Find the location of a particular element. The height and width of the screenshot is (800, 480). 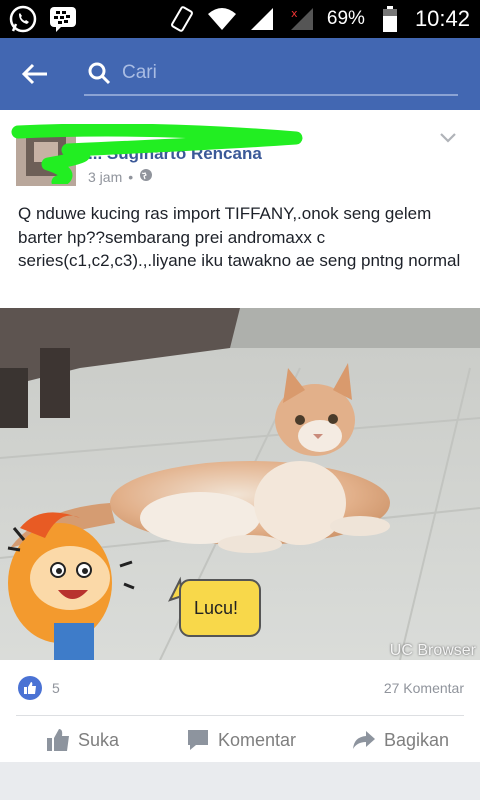

like-button: Suka is located at coordinates (82, 740).